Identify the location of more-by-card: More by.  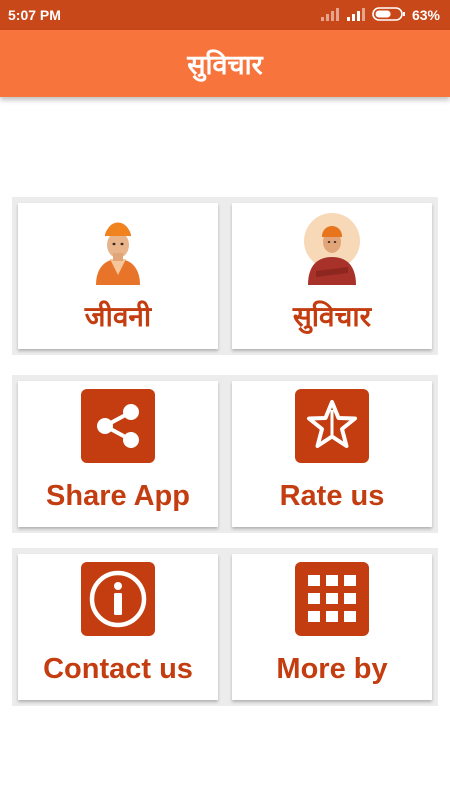
(332, 627).